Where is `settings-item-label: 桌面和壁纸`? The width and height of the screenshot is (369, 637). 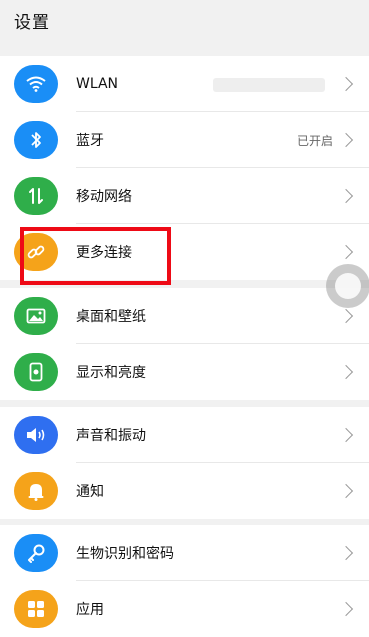 settings-item-label: 桌面和壁纸 is located at coordinates (111, 317).